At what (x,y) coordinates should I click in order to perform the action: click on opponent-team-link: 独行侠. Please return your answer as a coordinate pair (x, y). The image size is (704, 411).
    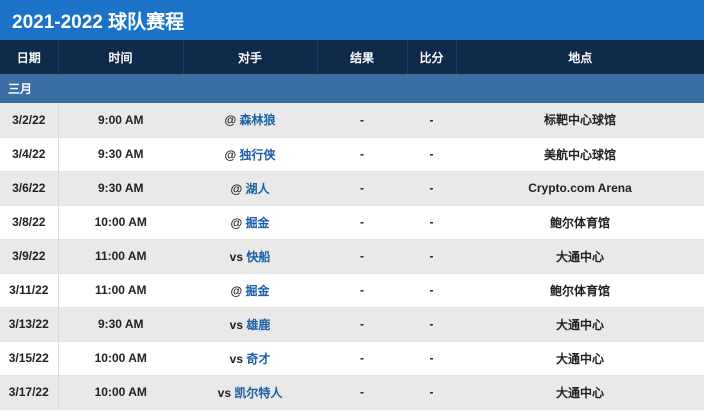
    Looking at the image, I should click on (258, 155).